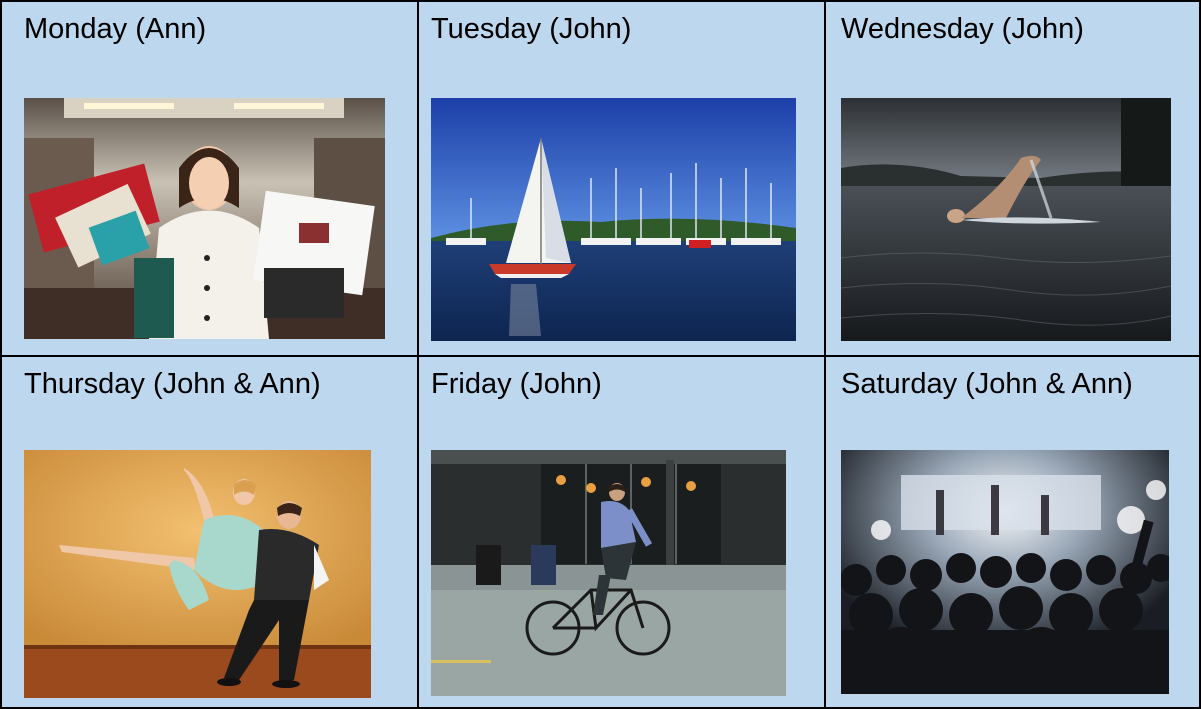  What do you see at coordinates (516, 384) in the screenshot?
I see `day-label-friday: Friday (John)` at bounding box center [516, 384].